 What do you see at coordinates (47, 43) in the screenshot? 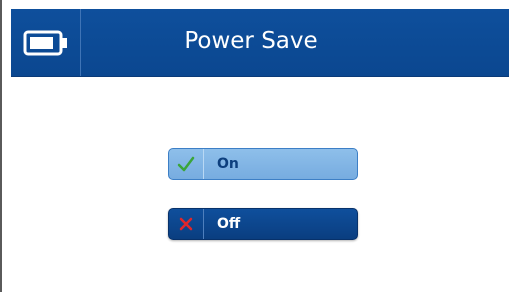
I see `battery-icon` at bounding box center [47, 43].